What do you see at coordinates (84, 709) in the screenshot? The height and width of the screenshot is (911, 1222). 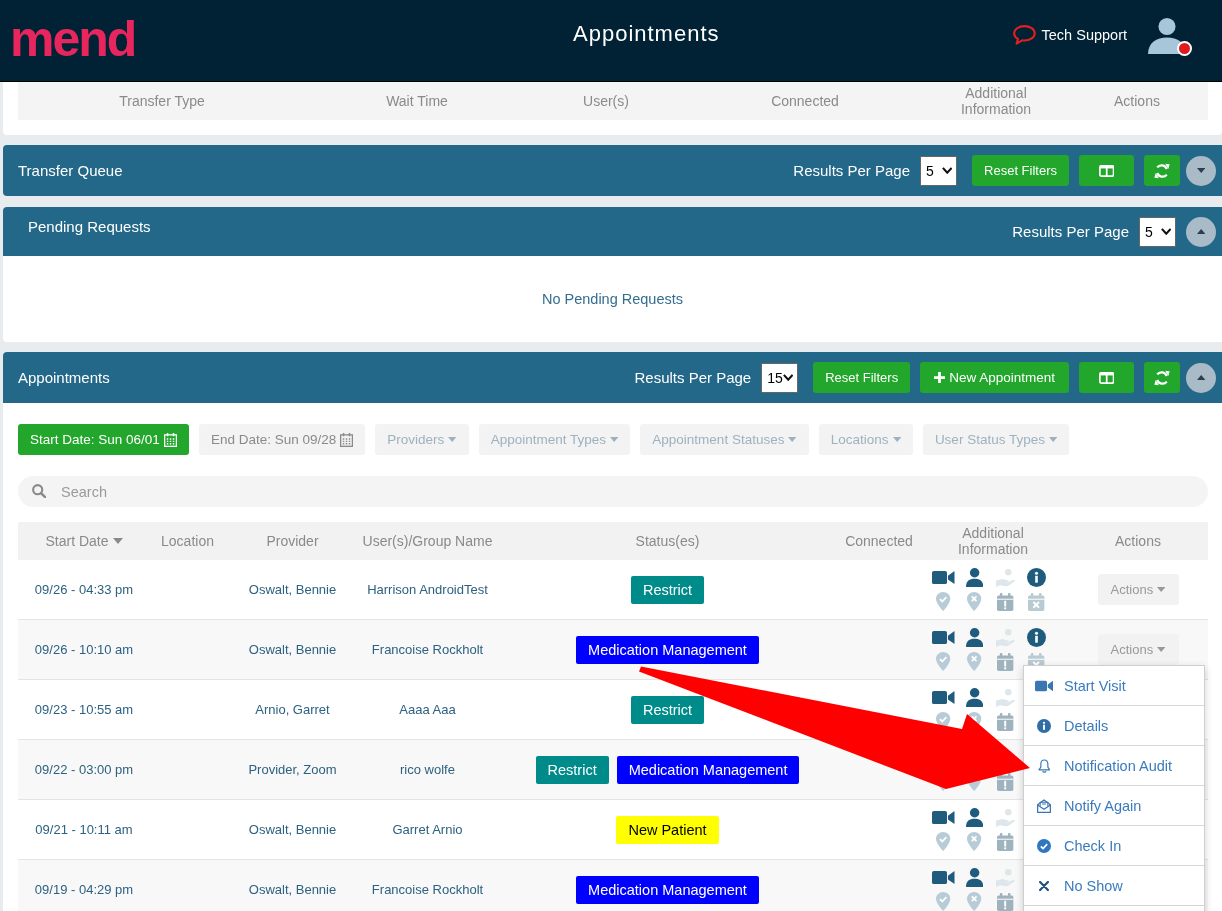 I see `start-date: 09/23 - 10:55 am` at bounding box center [84, 709].